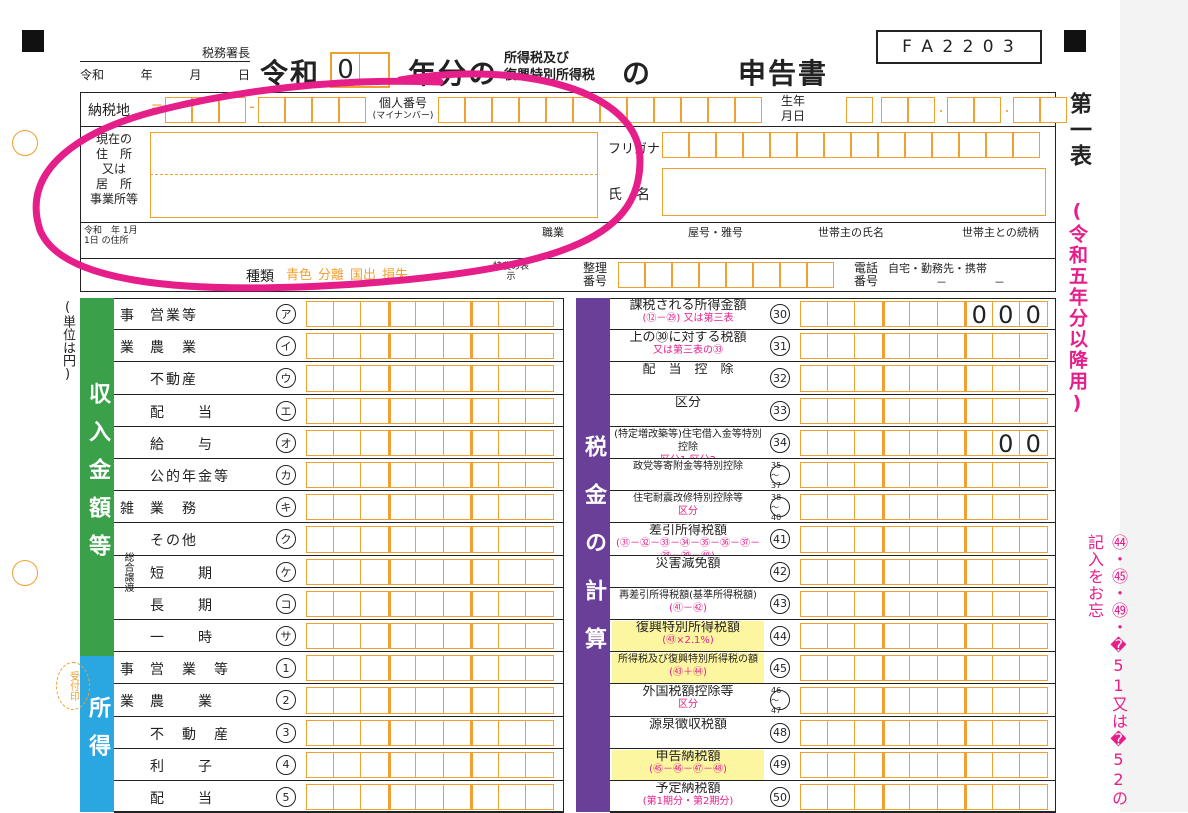  I want to click on tax-row-label: 課税される所得金額 (⑫－㉙) 又は第三表, so click(688, 314).